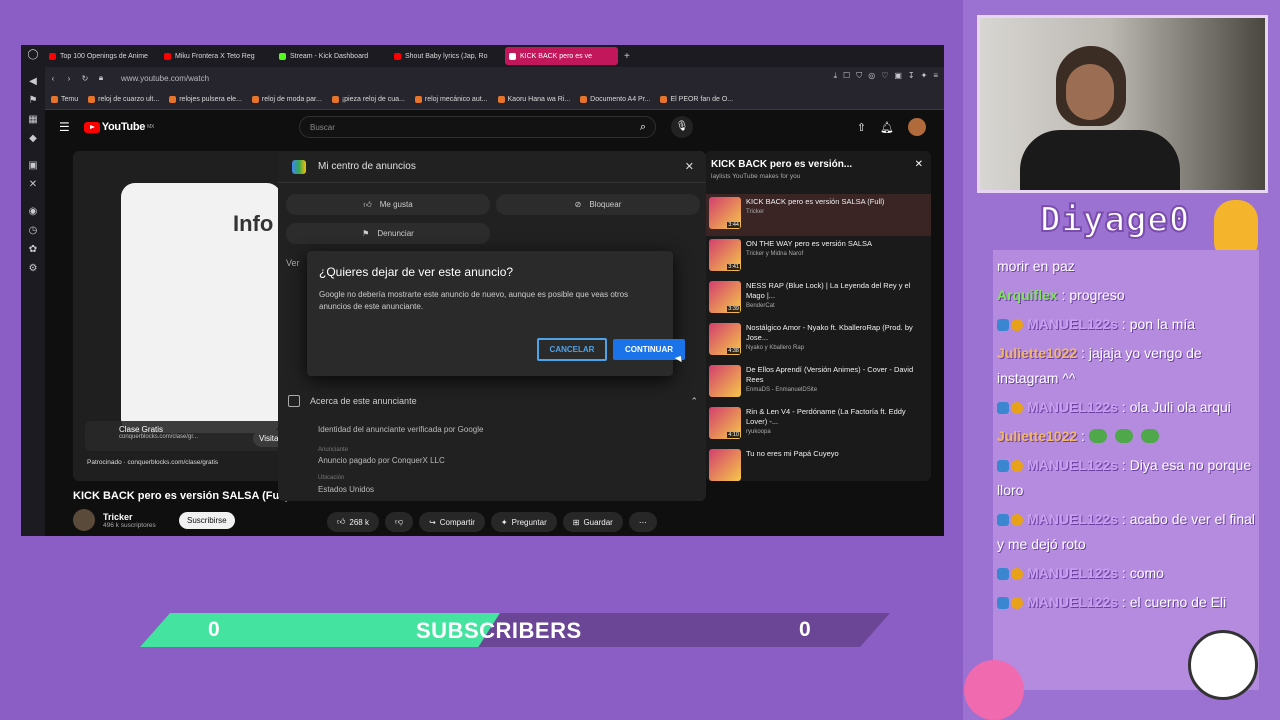  What do you see at coordinates (917, 127) in the screenshot?
I see `avatar` at bounding box center [917, 127].